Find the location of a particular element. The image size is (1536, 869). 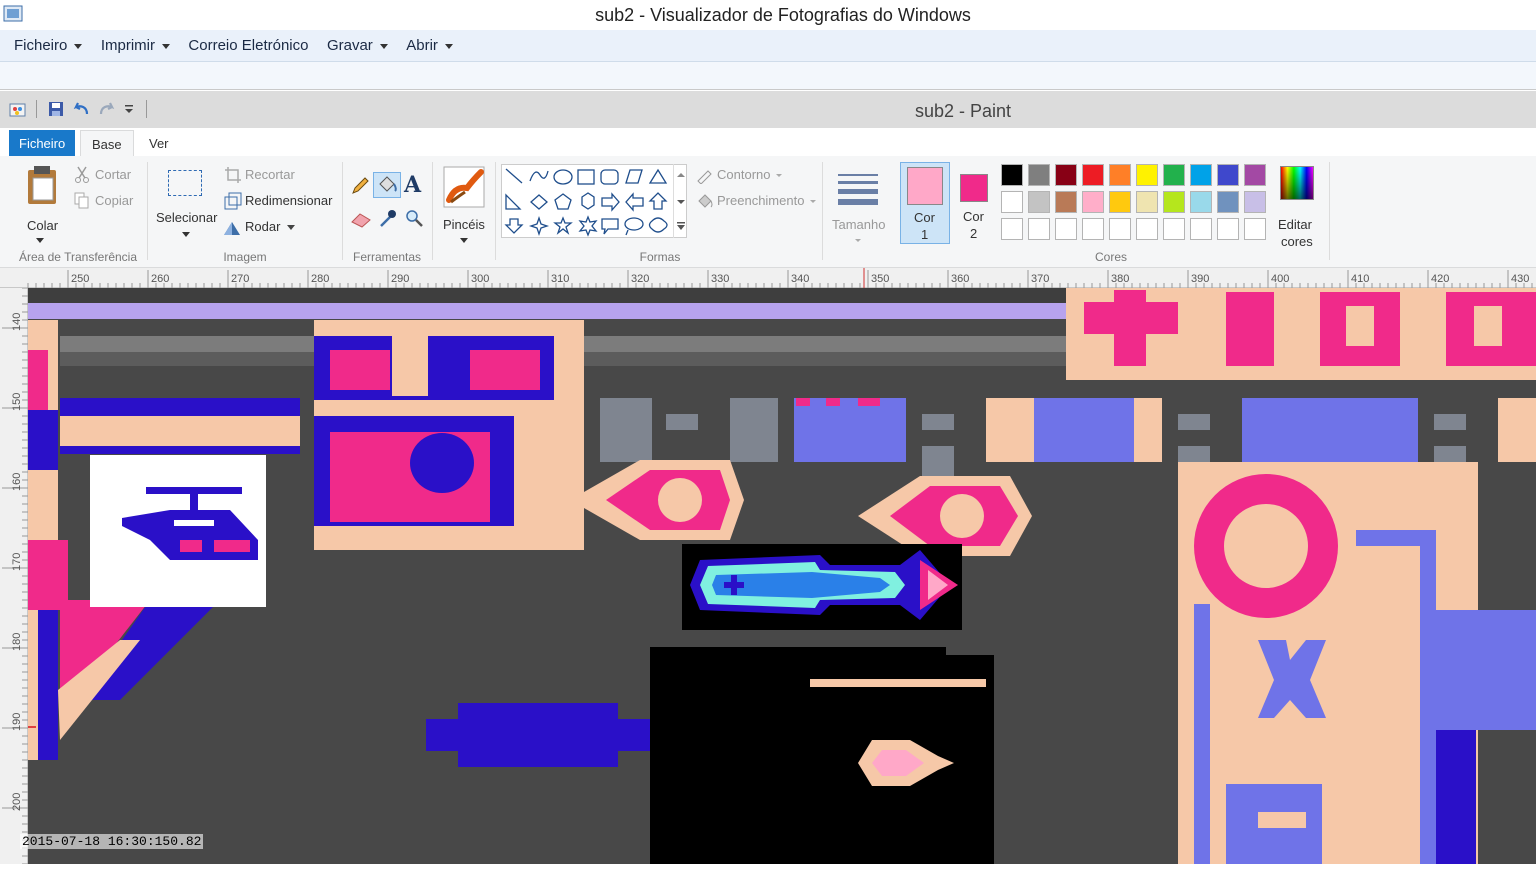

outline-button: Contorno is located at coordinates (750, 174).